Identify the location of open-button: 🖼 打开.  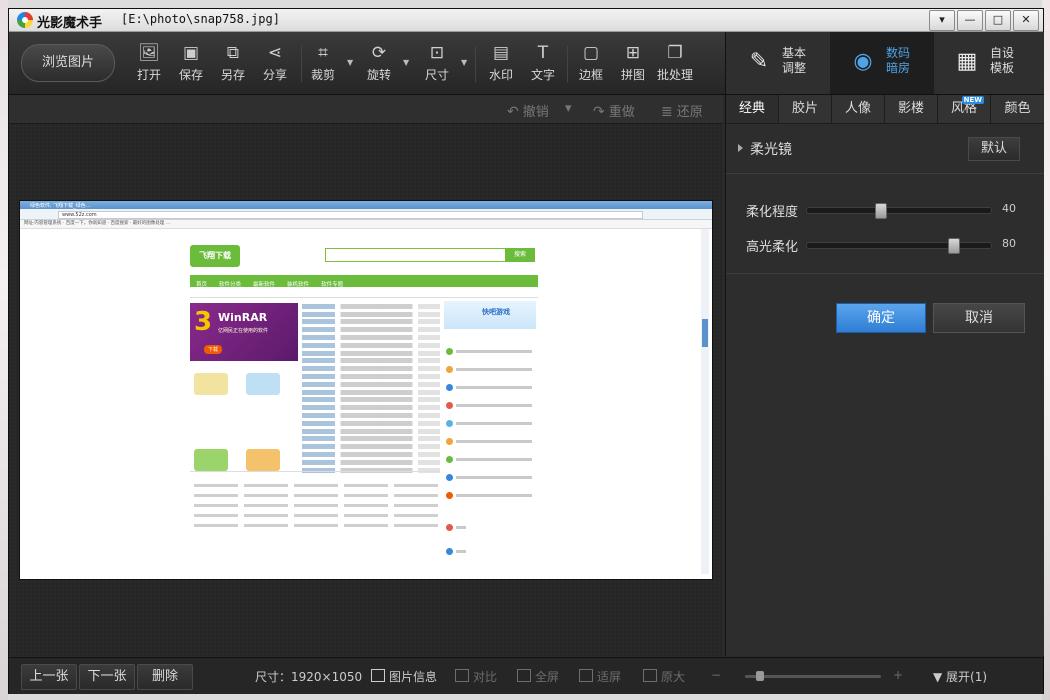
(149, 65).